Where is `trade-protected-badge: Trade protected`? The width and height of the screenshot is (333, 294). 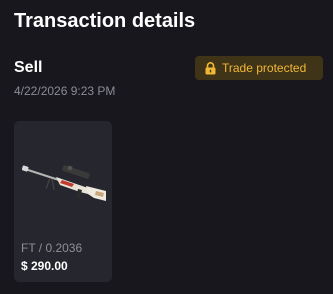
trade-protected-badge: Trade protected is located at coordinates (259, 68).